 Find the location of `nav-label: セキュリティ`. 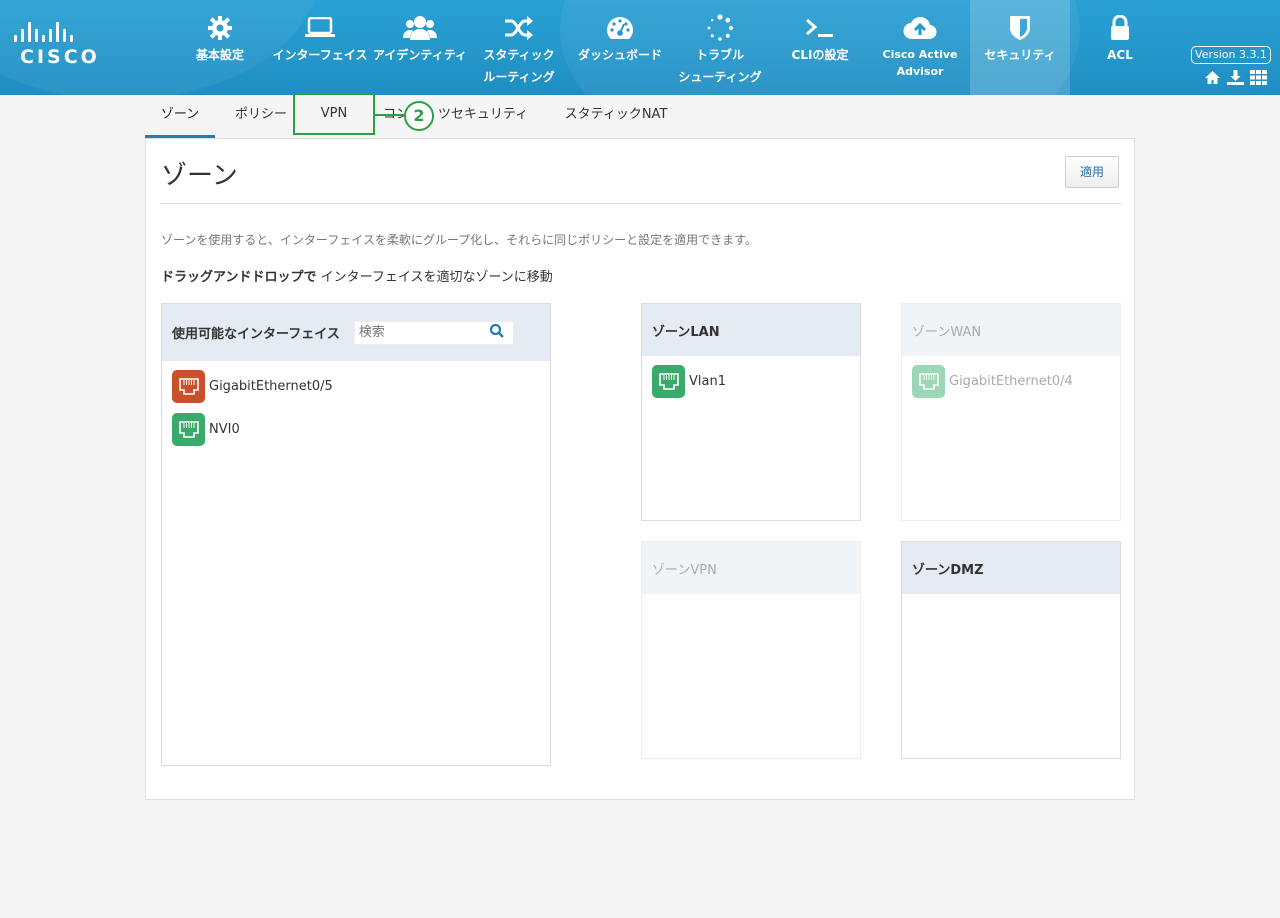

nav-label: セキュリティ is located at coordinates (1020, 55).